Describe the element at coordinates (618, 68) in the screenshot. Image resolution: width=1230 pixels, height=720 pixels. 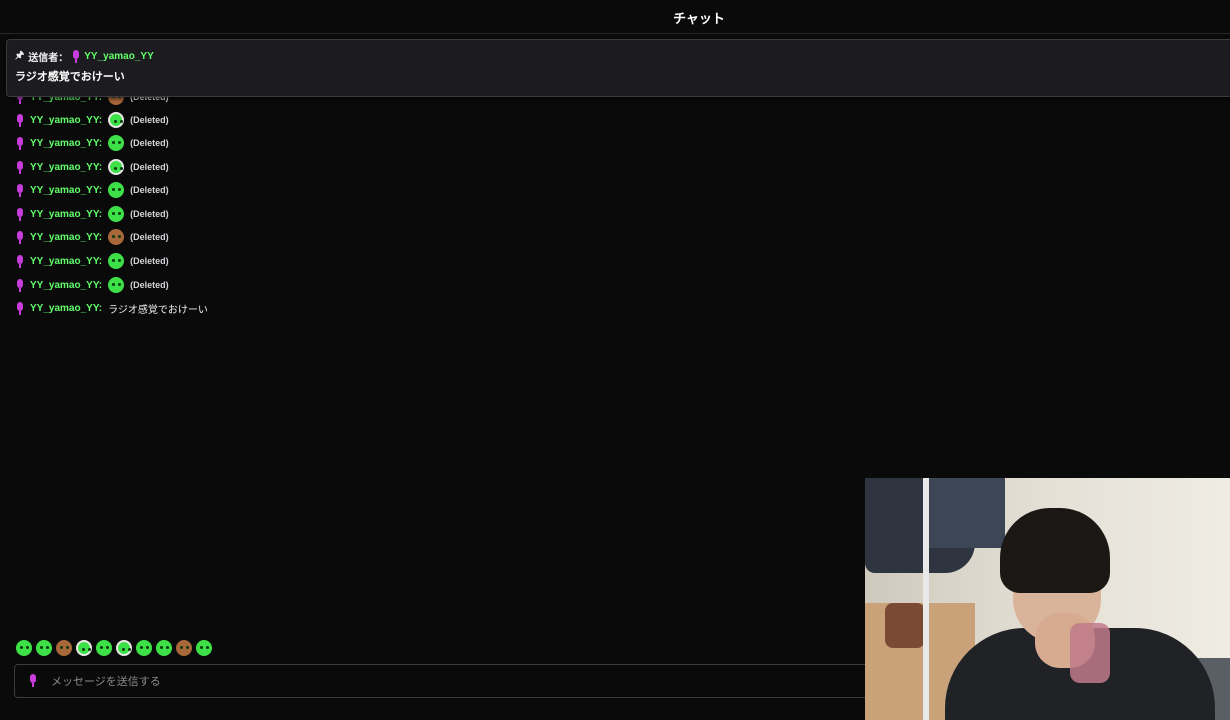
I see `pinned-message: 🖈 送信者： YY_yamao_YY ラジオ感覚でおけーい` at that location.